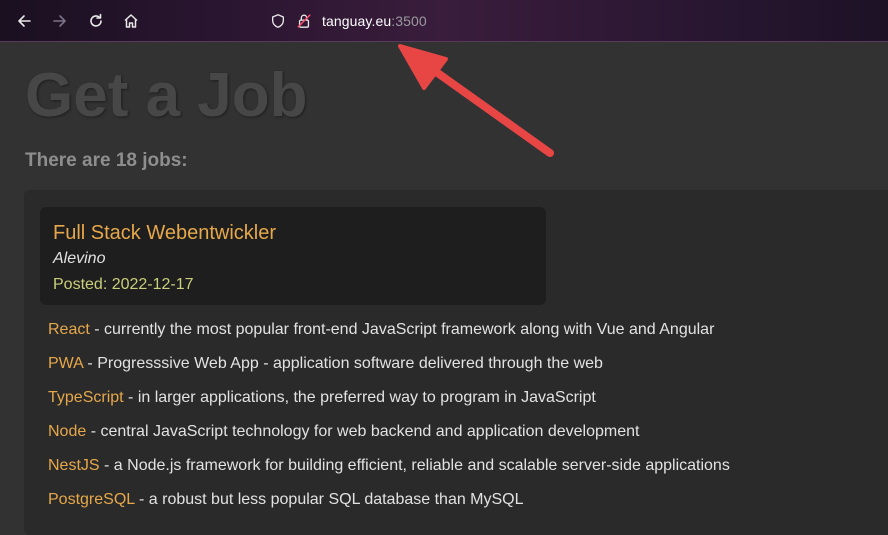  Describe the element at coordinates (166, 95) in the screenshot. I see `page-title: Get a Job` at that location.